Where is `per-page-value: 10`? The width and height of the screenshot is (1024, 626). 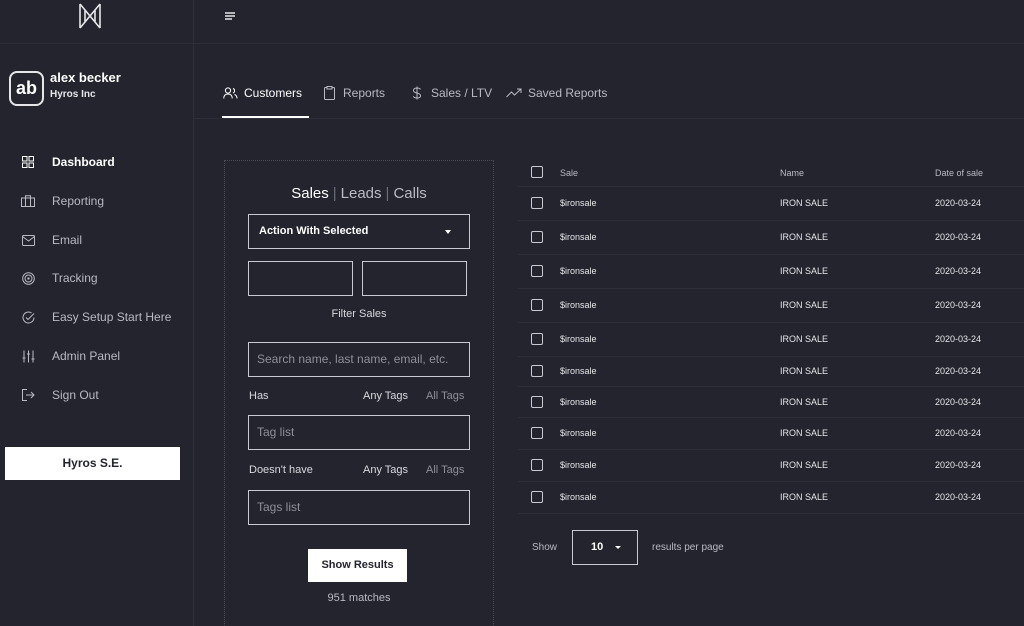
per-page-value: 10 is located at coordinates (597, 547).